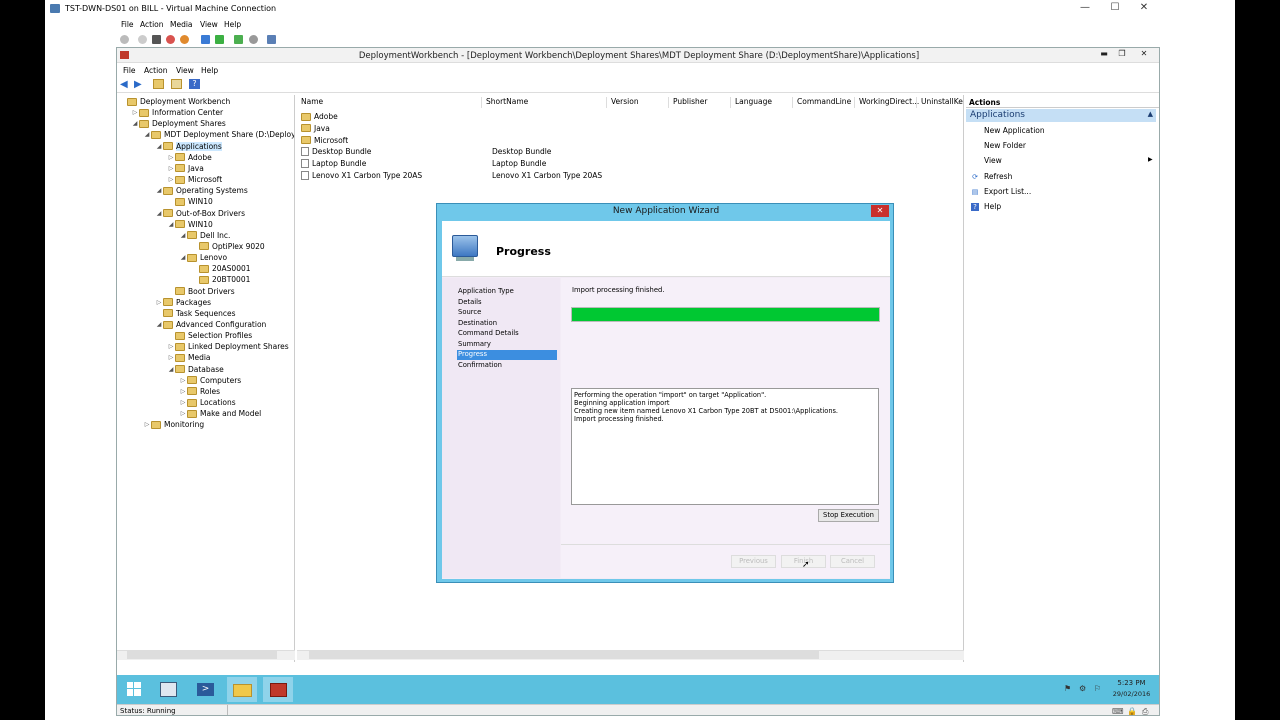  What do you see at coordinates (852, 561) in the screenshot?
I see `cancel-button: Cancel` at bounding box center [852, 561].